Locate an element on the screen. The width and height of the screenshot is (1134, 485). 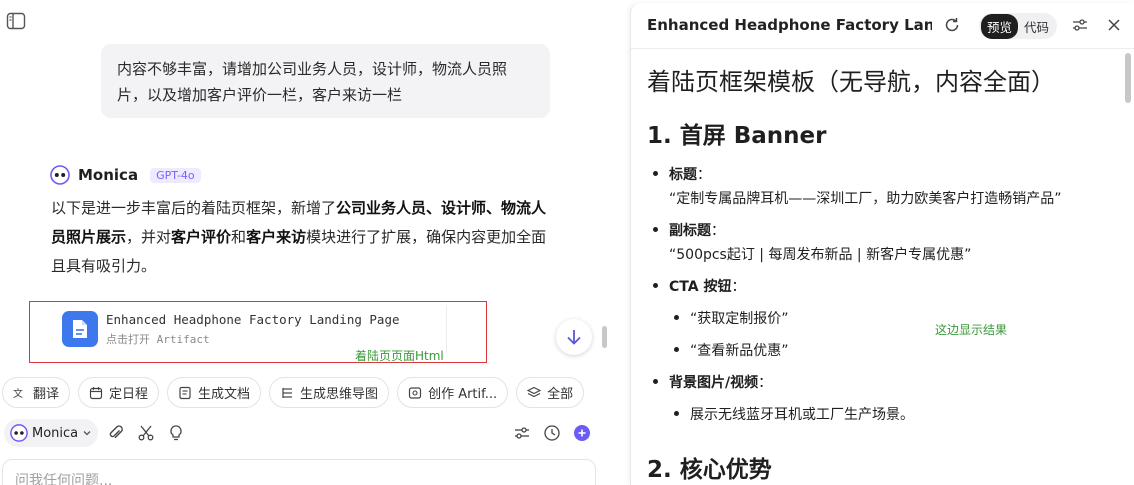
list-item: 副标题： is located at coordinates (689, 230).